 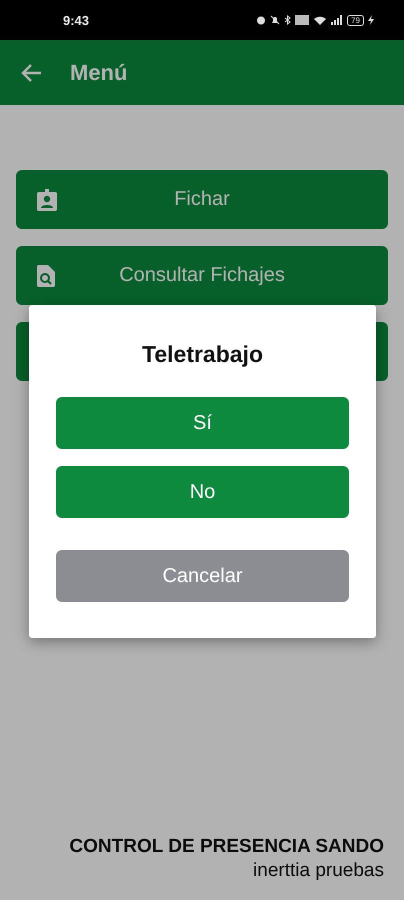 I want to click on battery-level: 79, so click(x=355, y=20).